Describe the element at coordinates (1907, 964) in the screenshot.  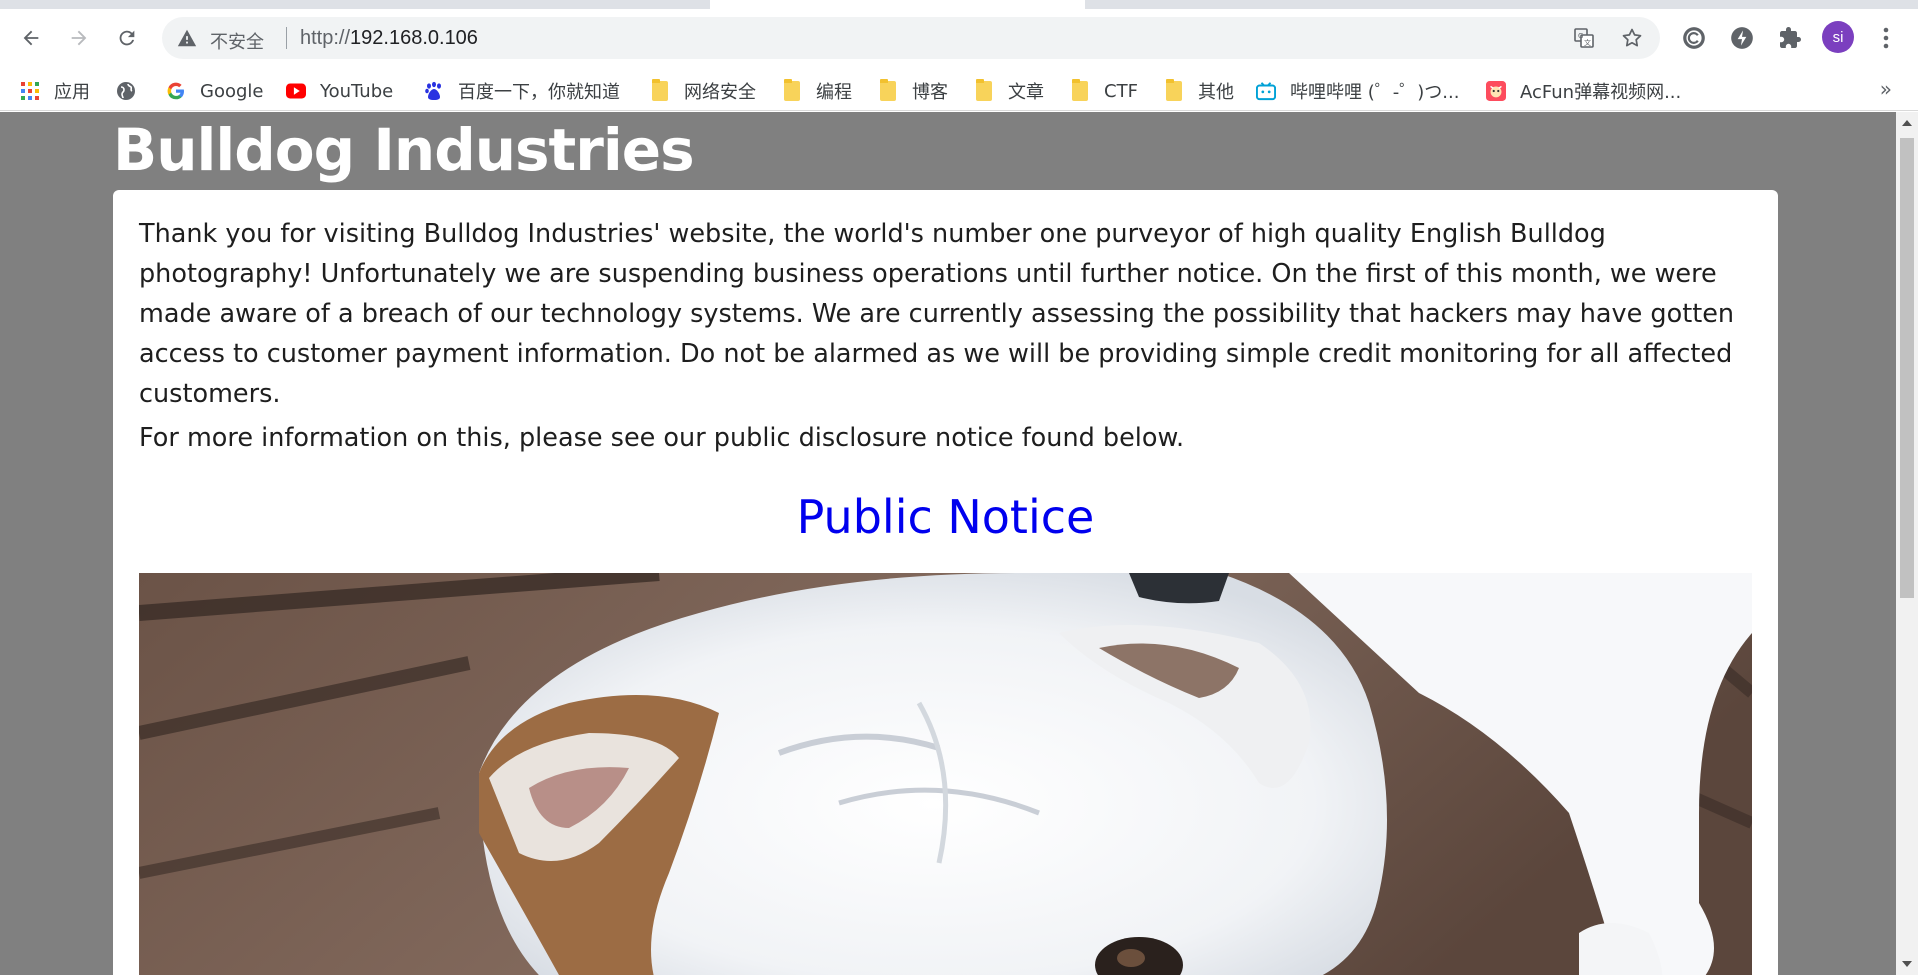
I see `scroll-down-icon` at that location.